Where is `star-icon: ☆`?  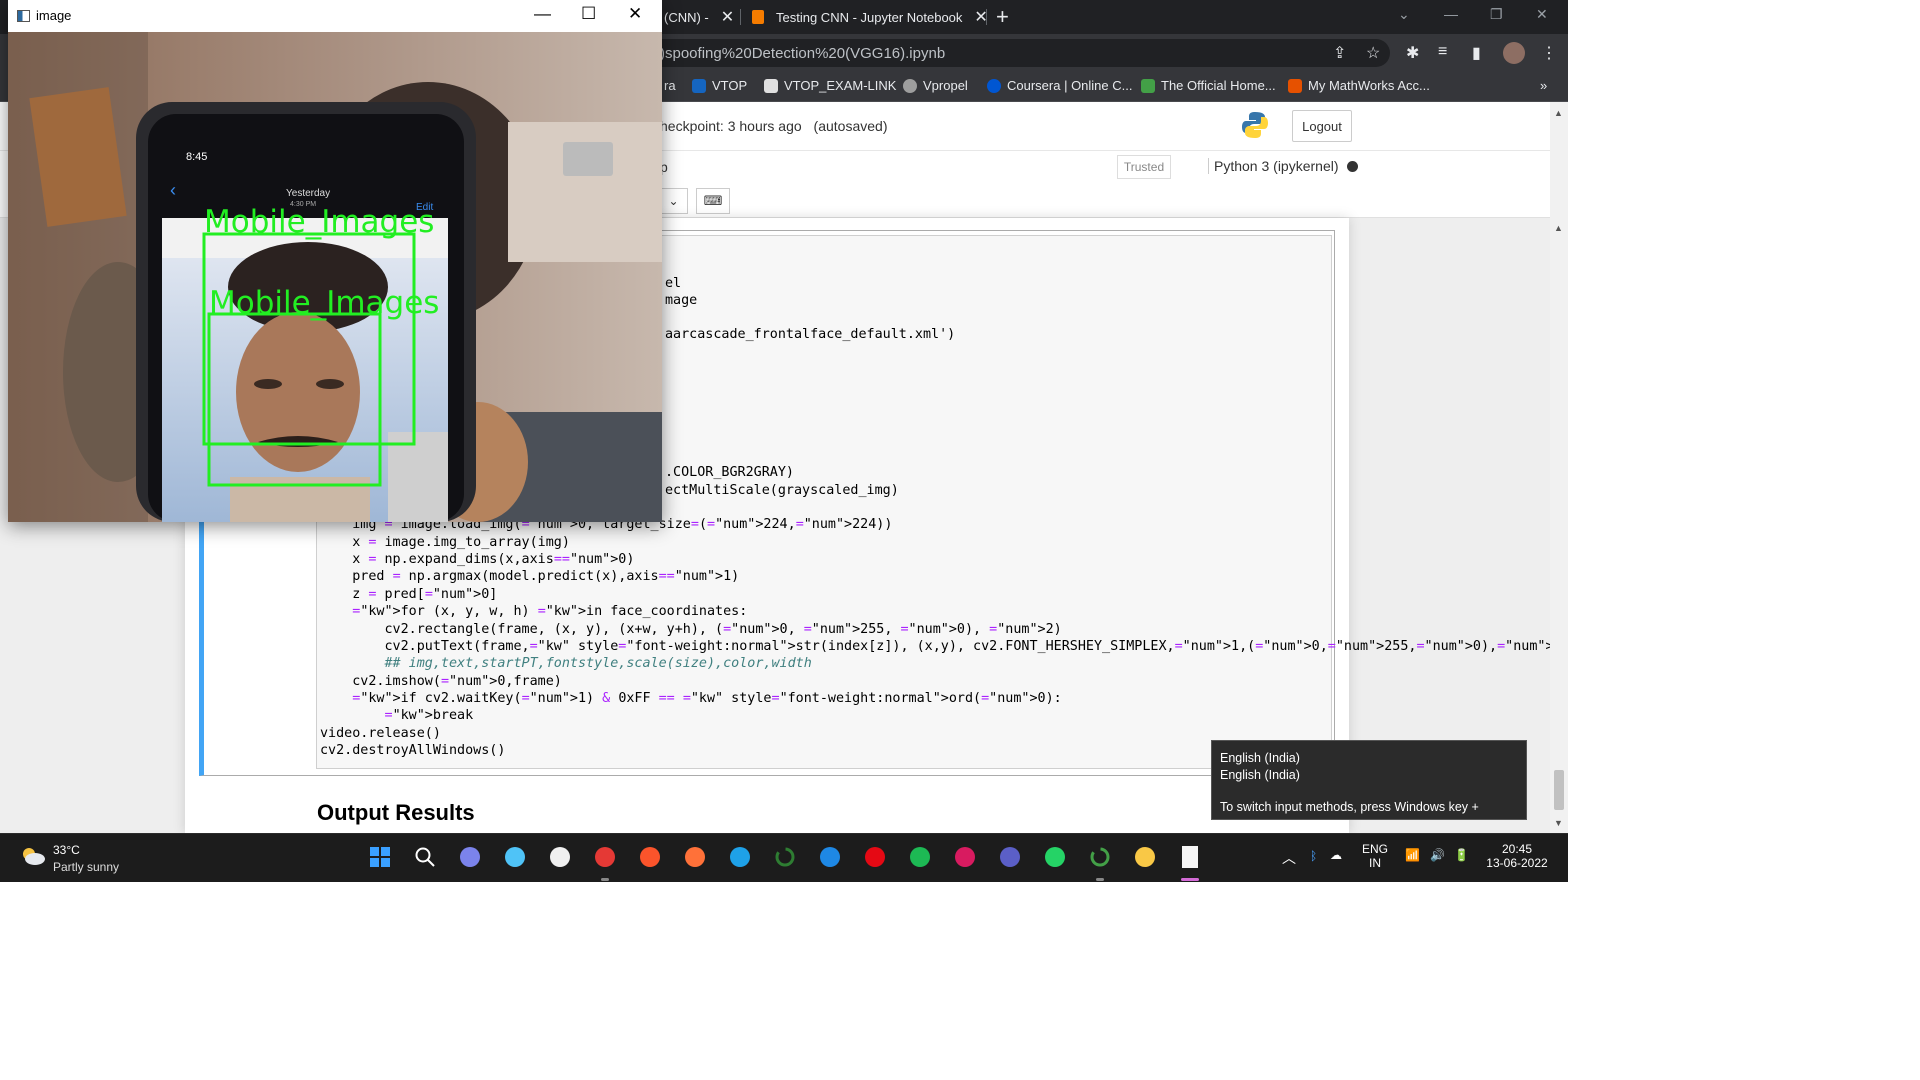
star-icon: ☆ is located at coordinates (1373, 53).